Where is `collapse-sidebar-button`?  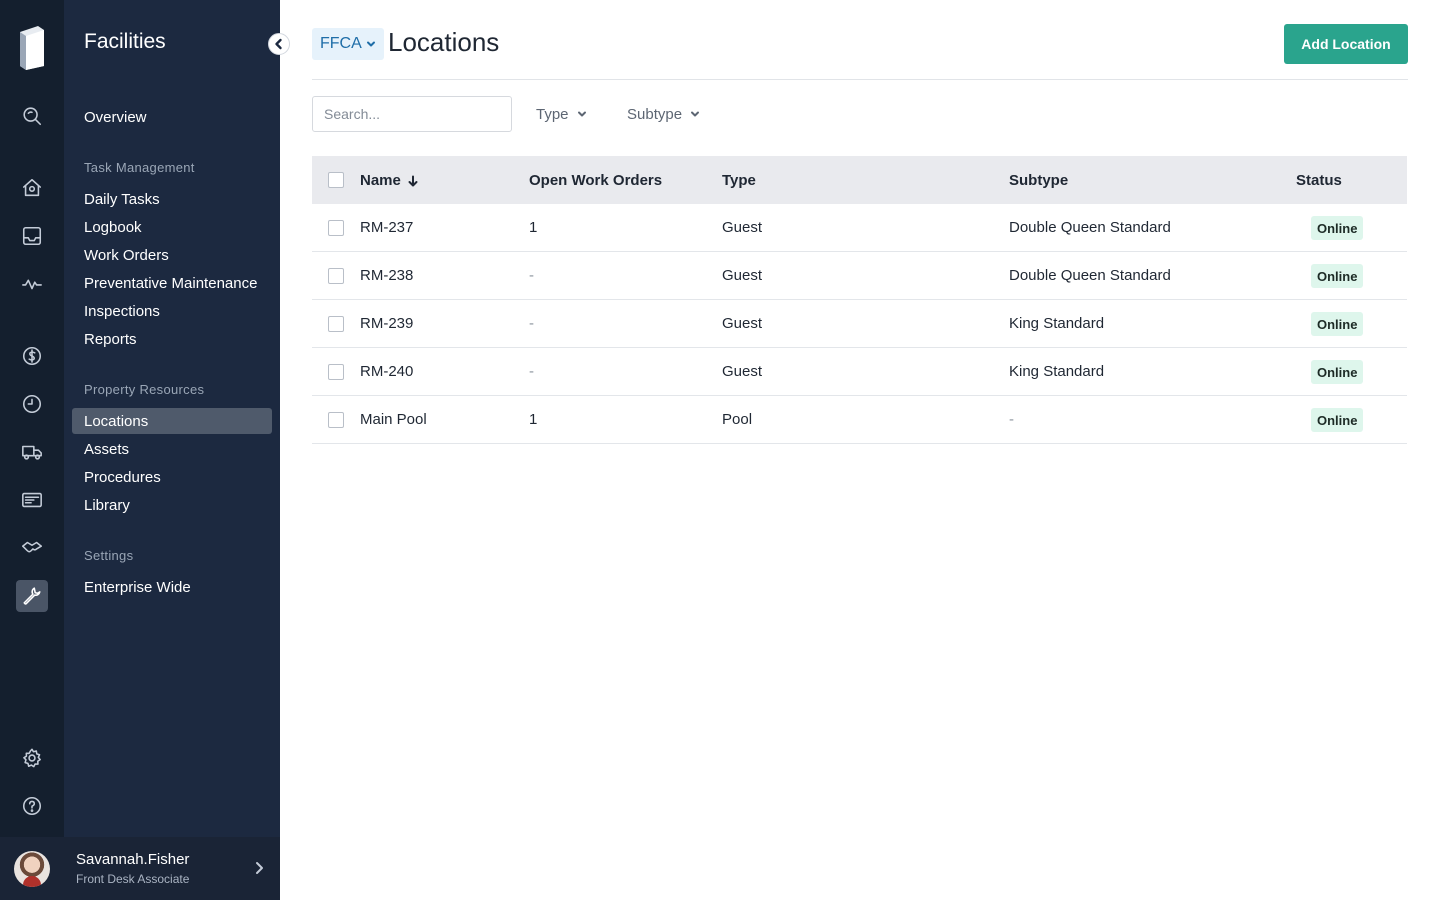
collapse-sidebar-button is located at coordinates (279, 44).